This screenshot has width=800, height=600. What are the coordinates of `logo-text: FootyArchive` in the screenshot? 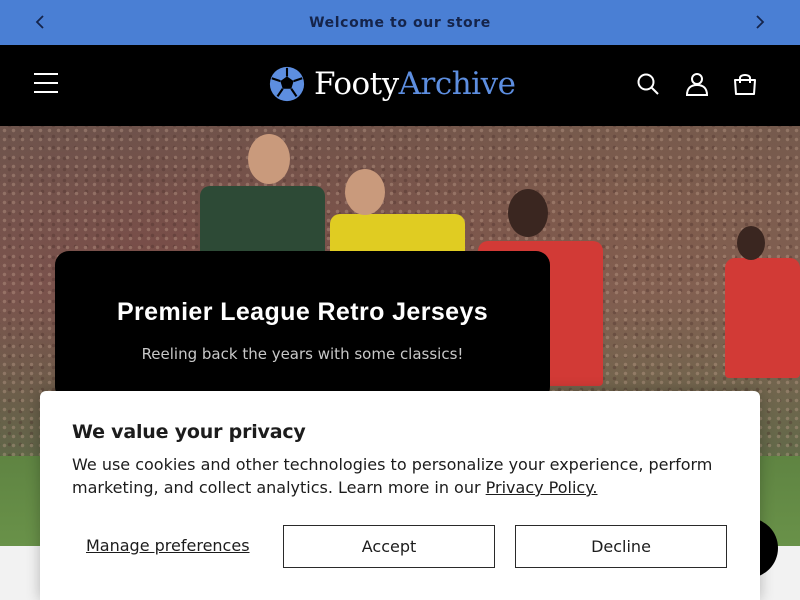 It's located at (415, 84).